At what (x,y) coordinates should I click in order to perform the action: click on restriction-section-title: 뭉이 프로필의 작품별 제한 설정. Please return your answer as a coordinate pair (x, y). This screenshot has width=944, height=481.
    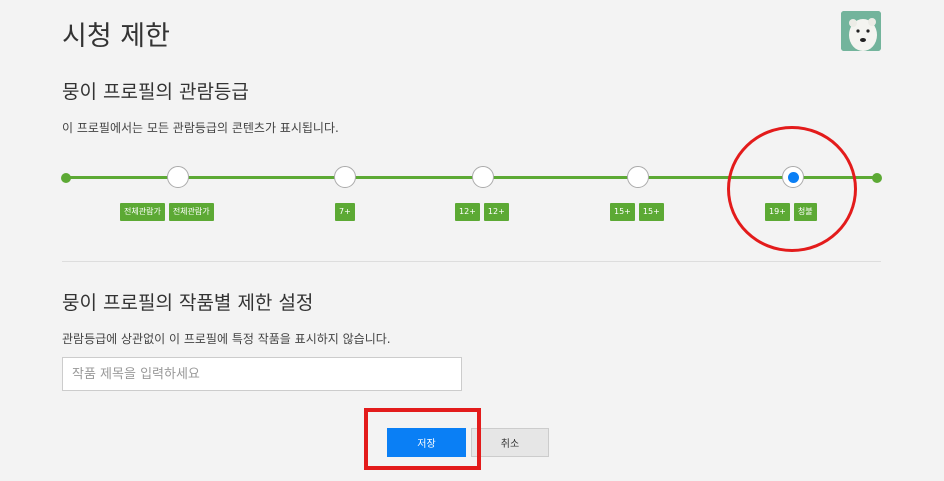
    Looking at the image, I should click on (188, 303).